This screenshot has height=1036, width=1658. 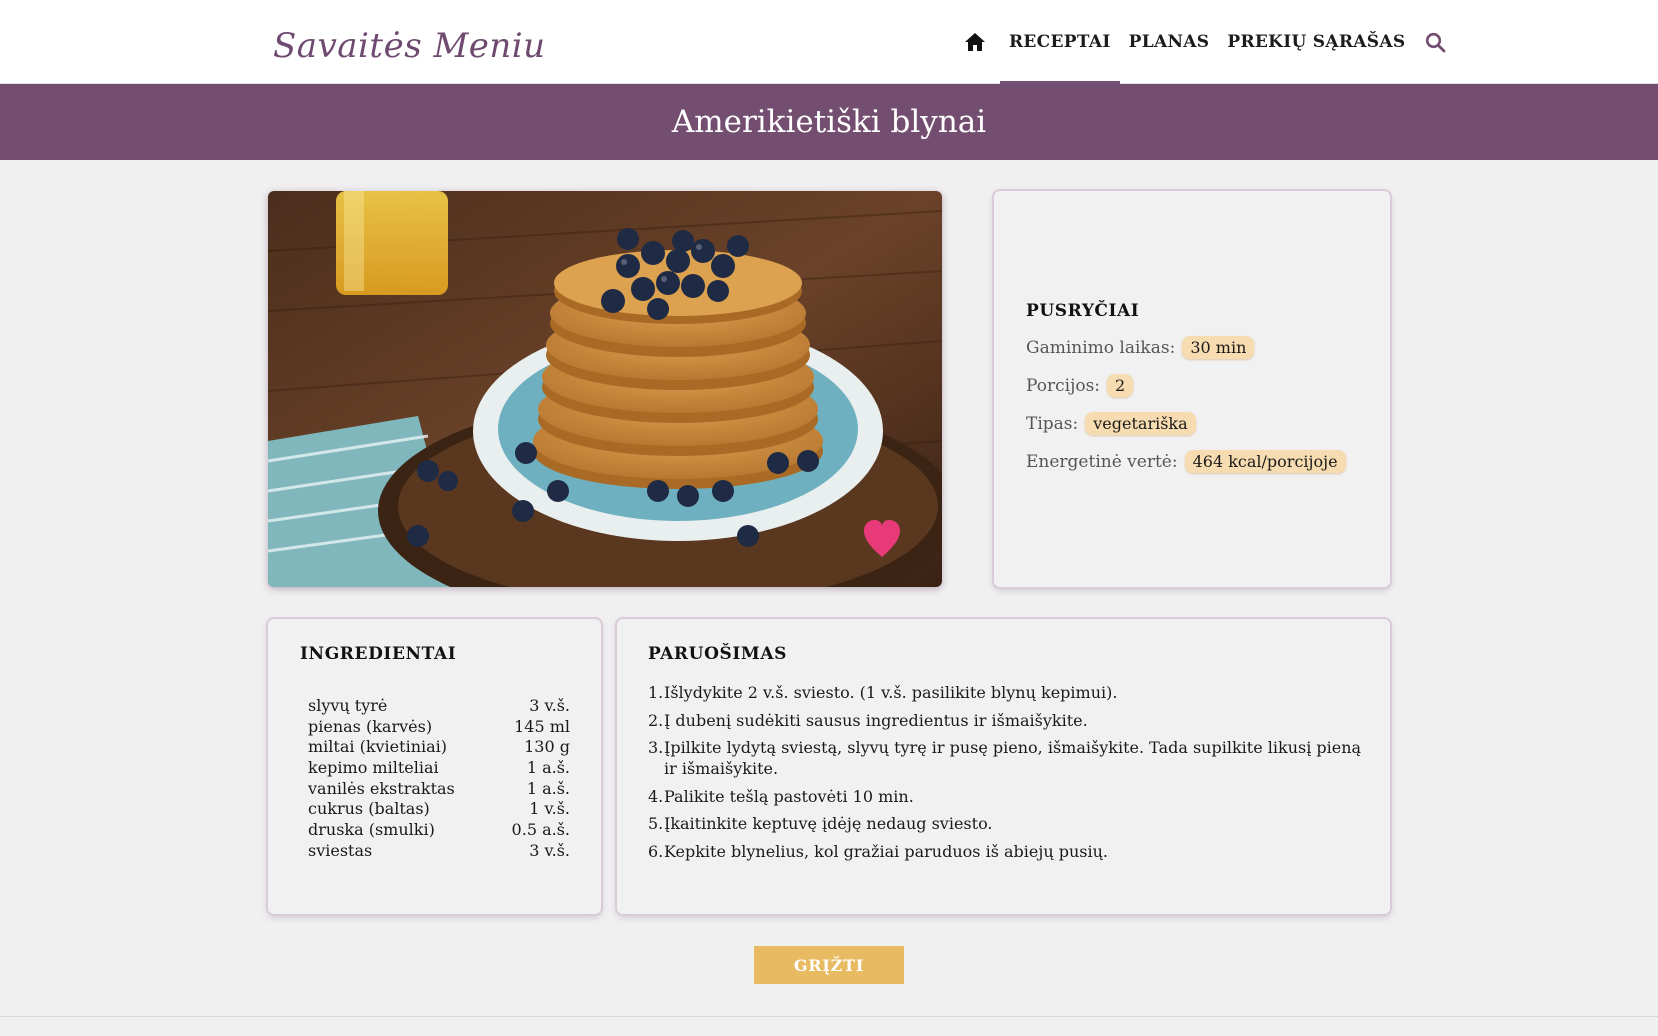 What do you see at coordinates (656, 720) in the screenshot?
I see `step-number: 2.` at bounding box center [656, 720].